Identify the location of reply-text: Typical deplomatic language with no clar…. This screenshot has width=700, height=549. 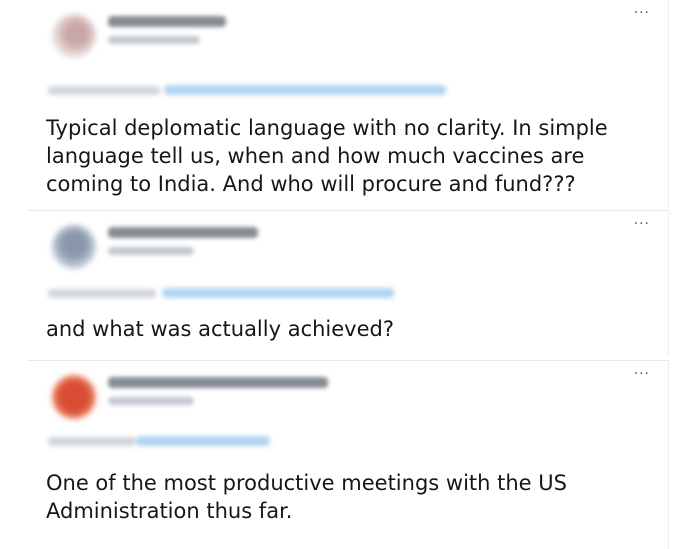
(327, 156).